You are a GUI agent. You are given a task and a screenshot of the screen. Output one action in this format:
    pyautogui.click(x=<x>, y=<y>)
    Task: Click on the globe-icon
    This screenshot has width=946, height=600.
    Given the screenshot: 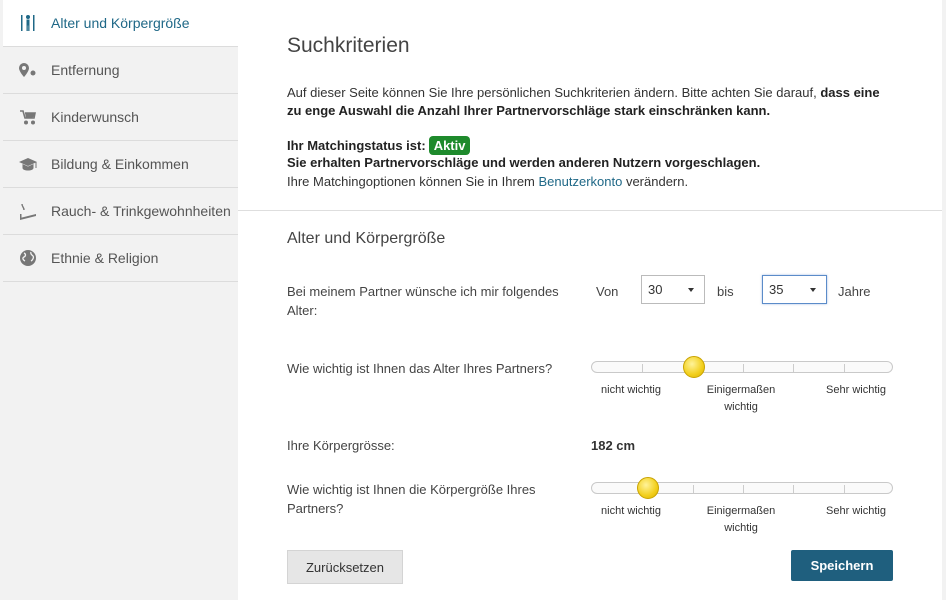 What is the action you would take?
    pyautogui.click(x=28, y=258)
    